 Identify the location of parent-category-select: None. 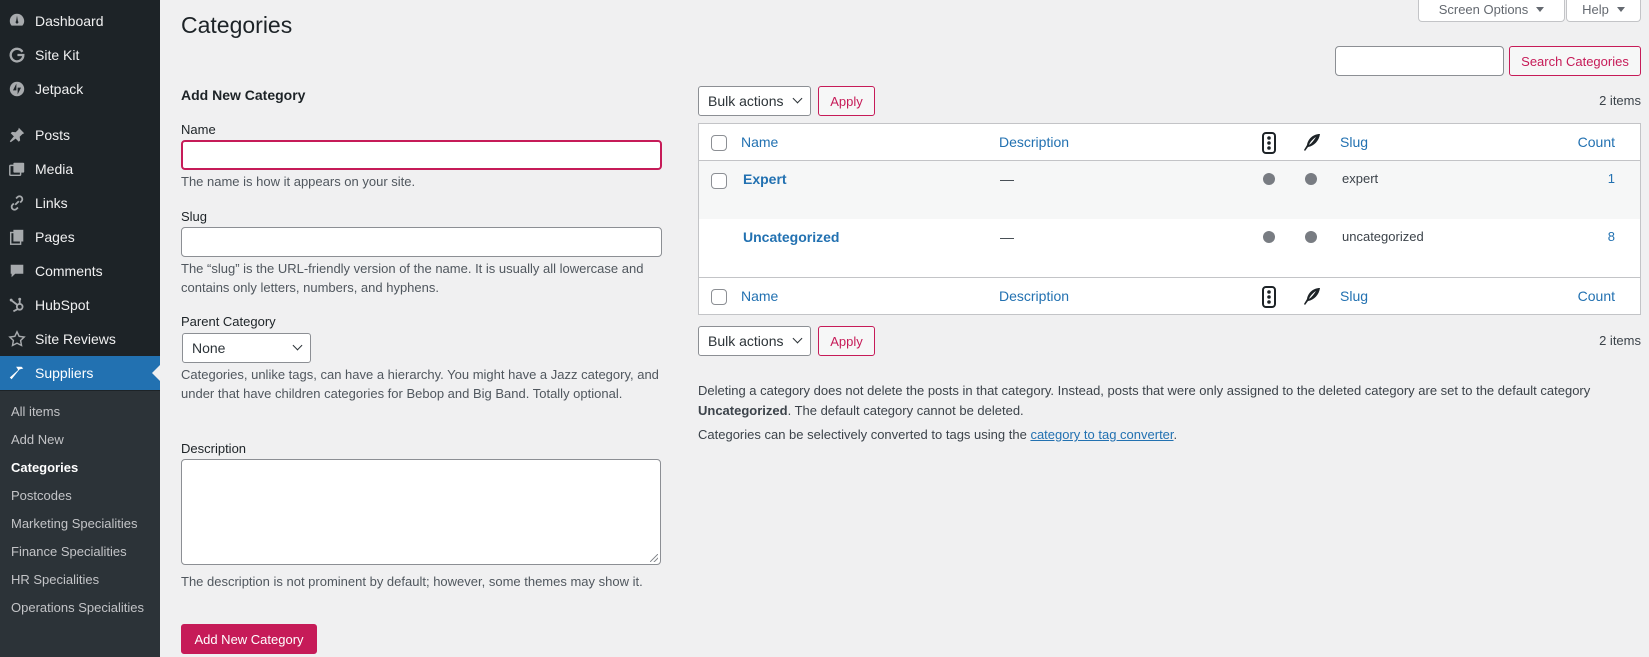
(246, 348).